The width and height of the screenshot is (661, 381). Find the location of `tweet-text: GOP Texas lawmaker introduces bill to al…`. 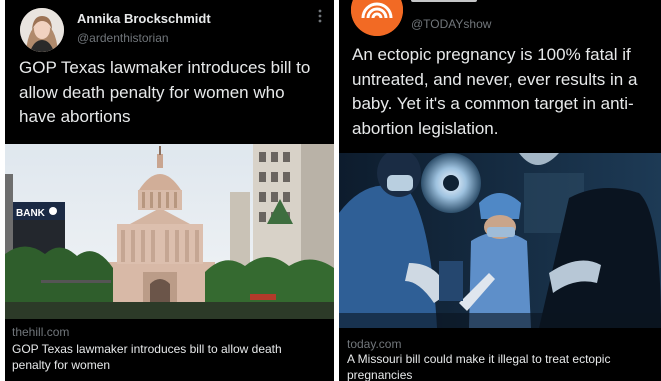

tweet-text: GOP Texas lawmaker introduces bill to al… is located at coordinates (165, 92).